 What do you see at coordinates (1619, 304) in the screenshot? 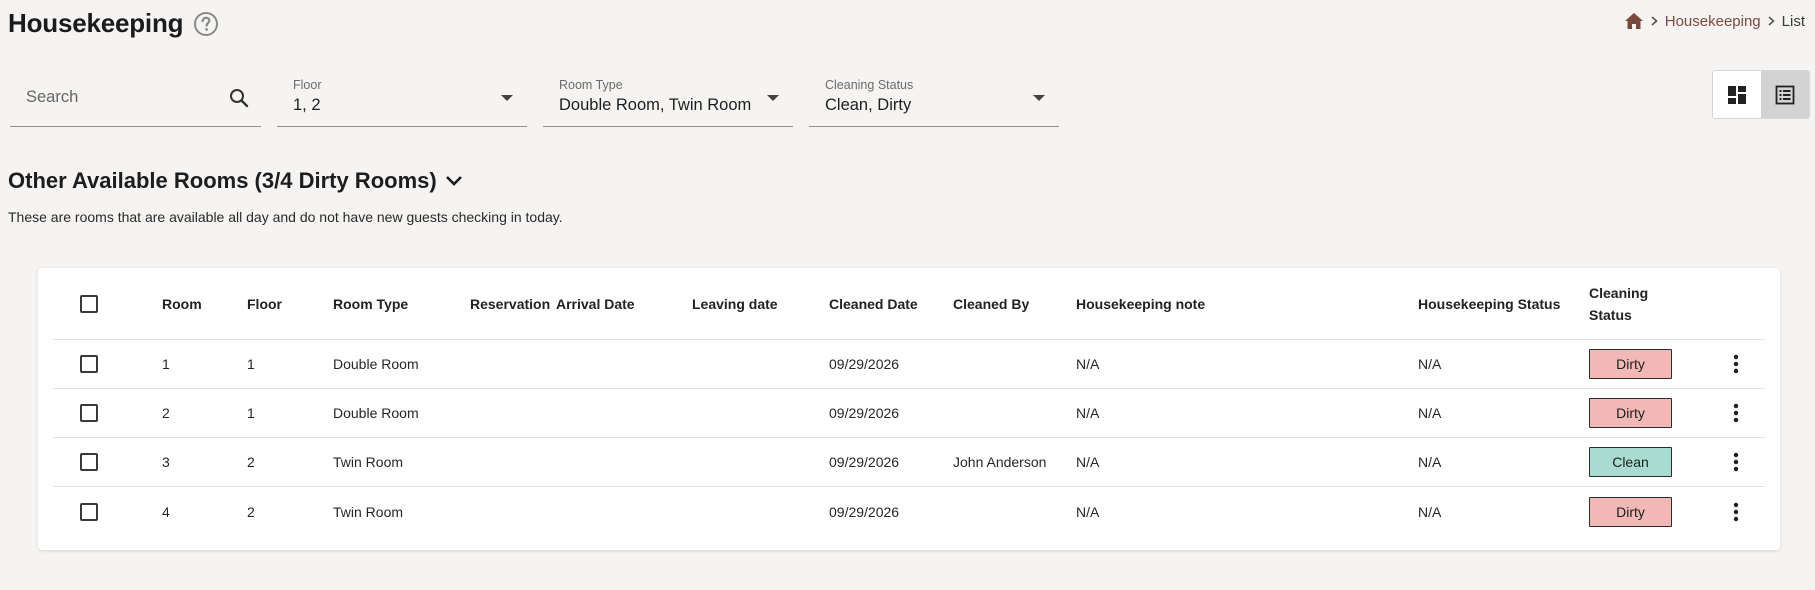
I see `column-cleaning-status: Cleaning Status` at bounding box center [1619, 304].